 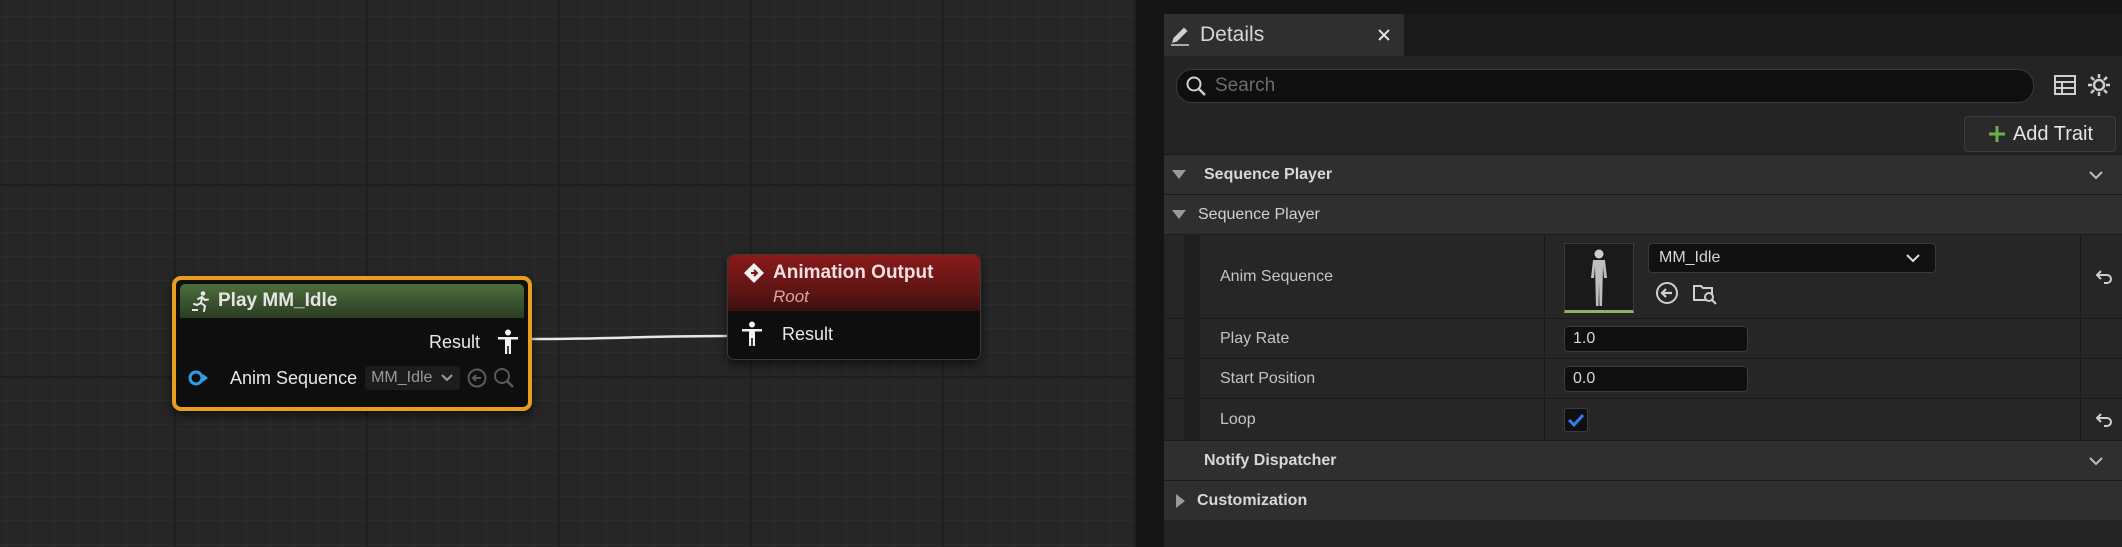 I want to click on gear-icon, so click(x=2099, y=85).